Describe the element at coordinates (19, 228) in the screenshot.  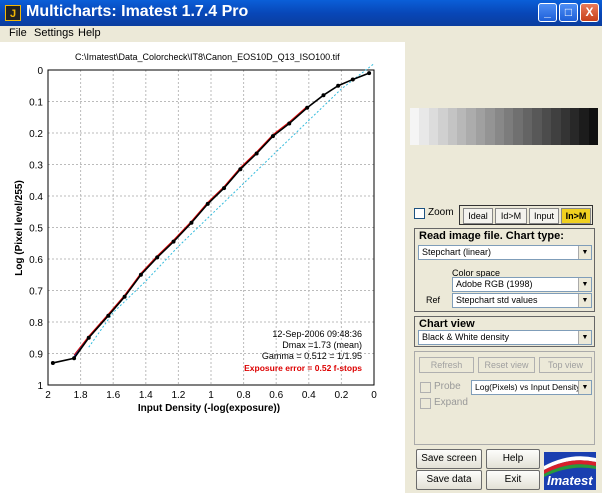
I see `y-axis-label: Log (Pixel level/255)` at that location.